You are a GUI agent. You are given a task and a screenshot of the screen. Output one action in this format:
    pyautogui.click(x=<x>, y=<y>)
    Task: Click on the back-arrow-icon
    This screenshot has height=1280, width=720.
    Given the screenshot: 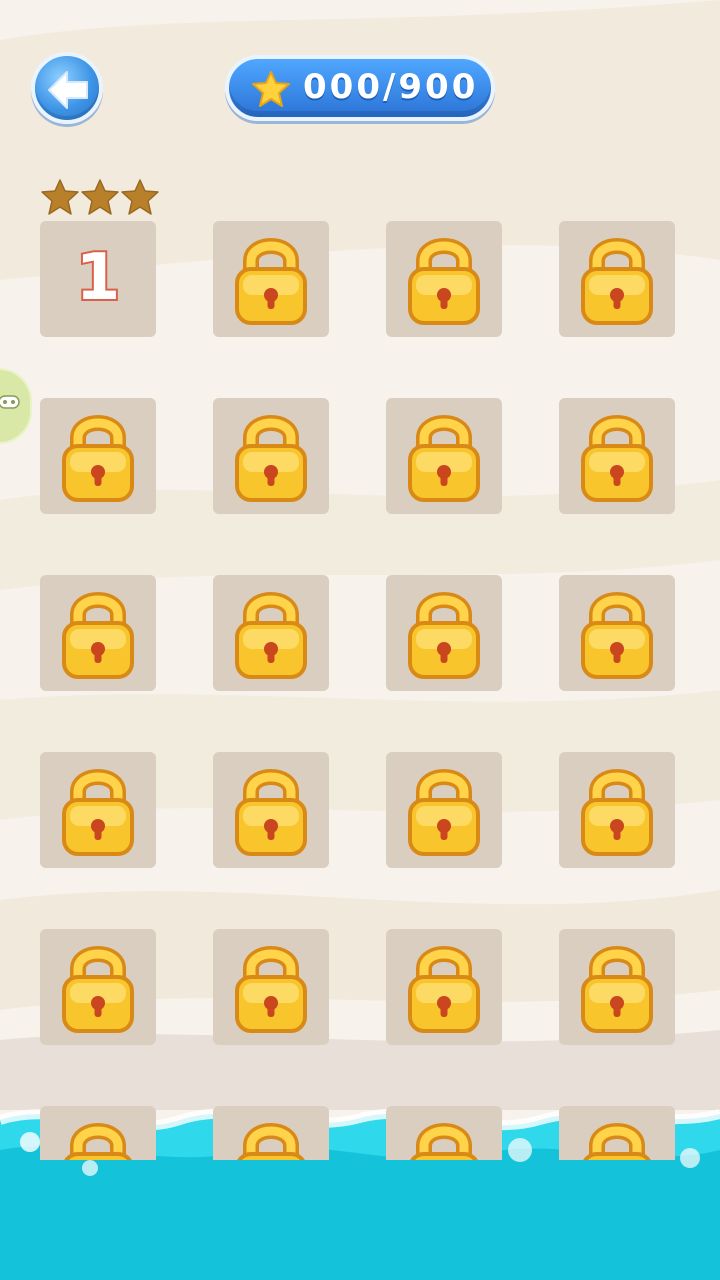 What is the action you would take?
    pyautogui.click(x=68, y=90)
    